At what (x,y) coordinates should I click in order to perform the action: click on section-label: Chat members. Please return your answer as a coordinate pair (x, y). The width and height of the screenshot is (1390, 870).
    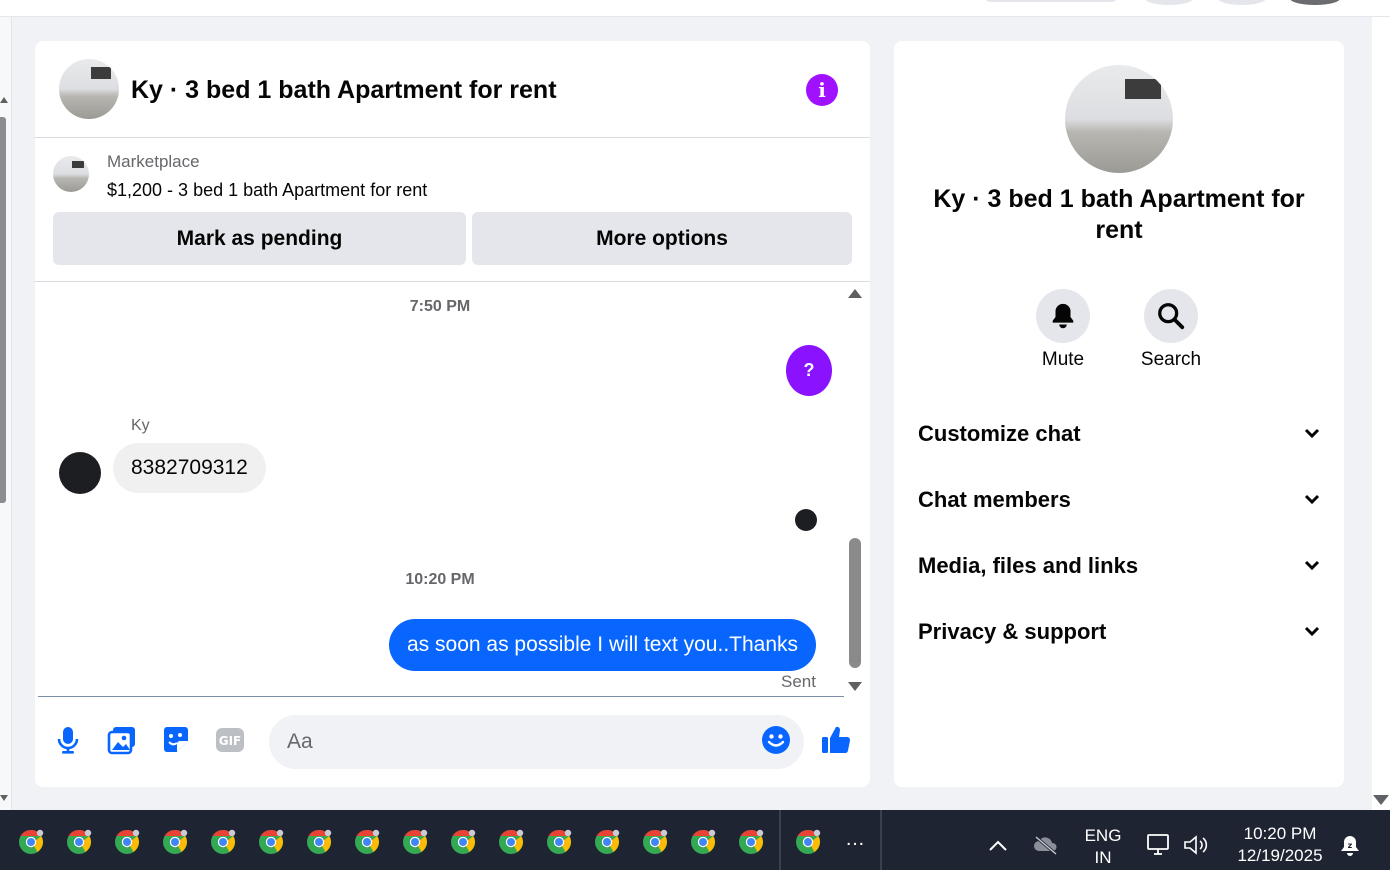
    Looking at the image, I should click on (994, 499).